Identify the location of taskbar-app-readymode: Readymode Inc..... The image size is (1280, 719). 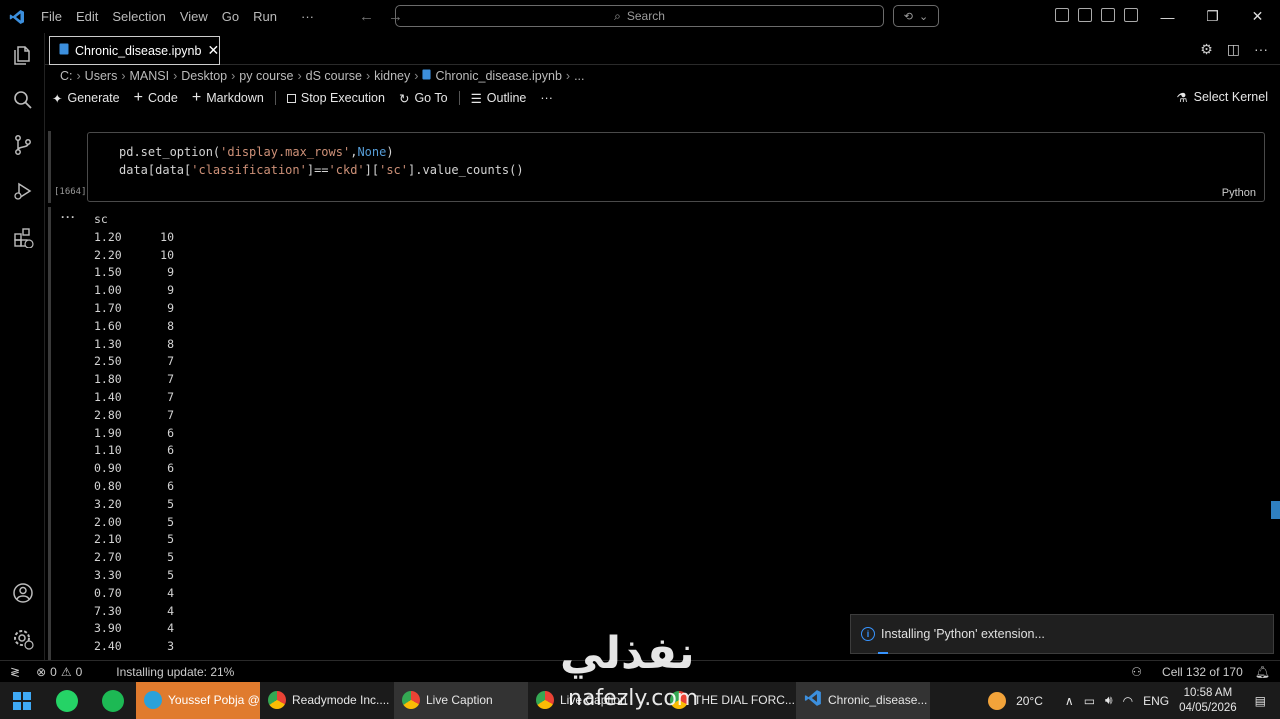
(327, 700).